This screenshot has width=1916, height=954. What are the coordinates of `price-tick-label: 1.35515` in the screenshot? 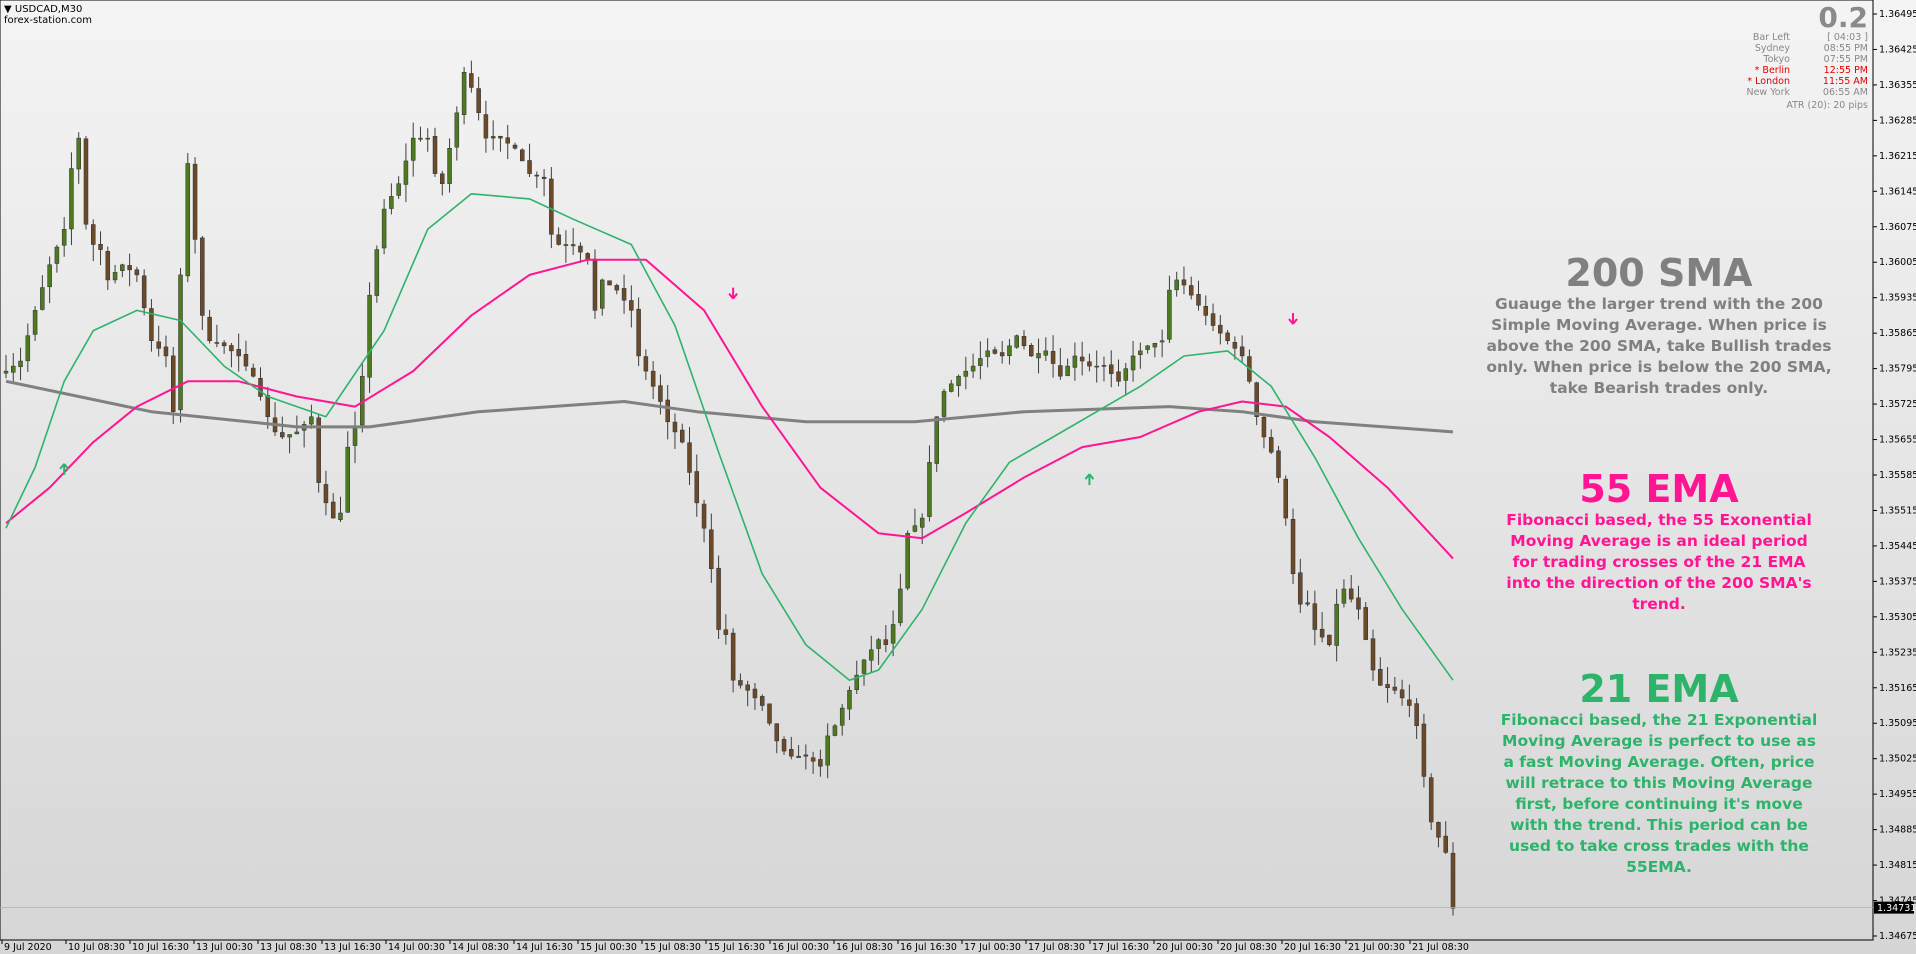 It's located at (1897, 510).